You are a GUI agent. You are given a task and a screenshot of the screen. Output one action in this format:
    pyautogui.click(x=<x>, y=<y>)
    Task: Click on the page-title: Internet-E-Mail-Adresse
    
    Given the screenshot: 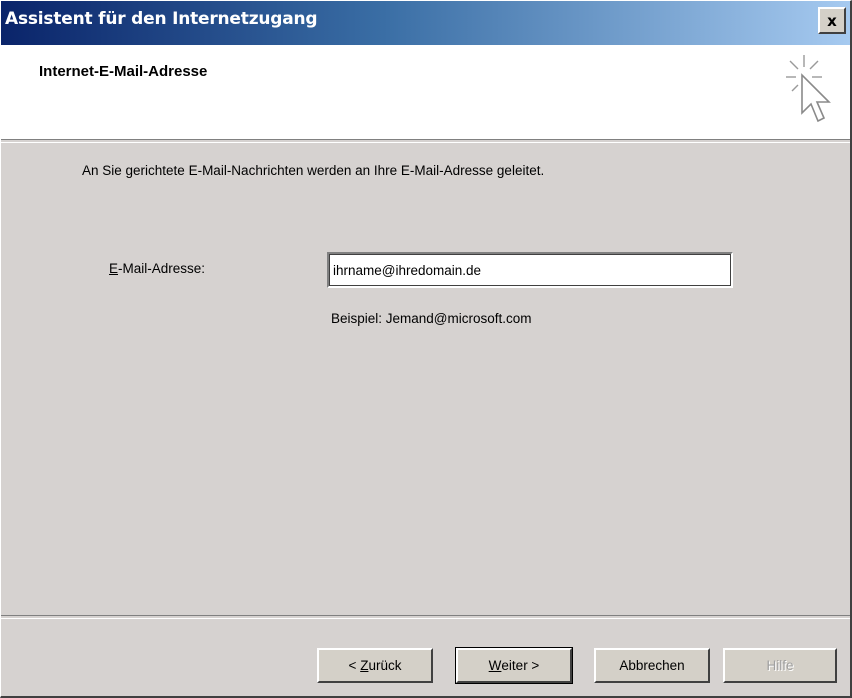 What is the action you would take?
    pyautogui.click(x=123, y=71)
    